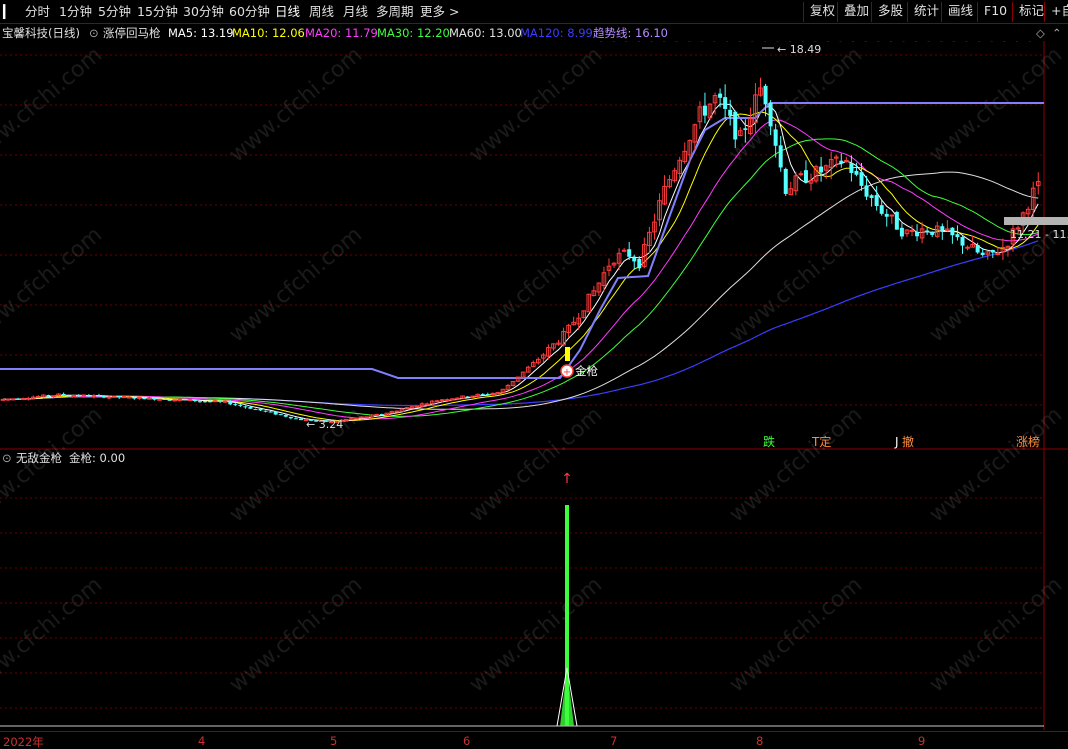  Describe the element at coordinates (960, 12) in the screenshot. I see `draw-line-button: 画线` at that location.